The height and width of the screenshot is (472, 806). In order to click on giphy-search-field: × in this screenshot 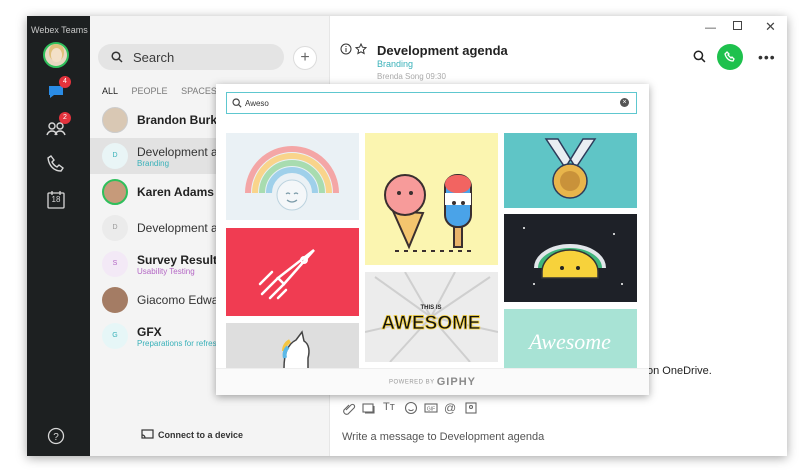, I will do `click(431, 103)`.